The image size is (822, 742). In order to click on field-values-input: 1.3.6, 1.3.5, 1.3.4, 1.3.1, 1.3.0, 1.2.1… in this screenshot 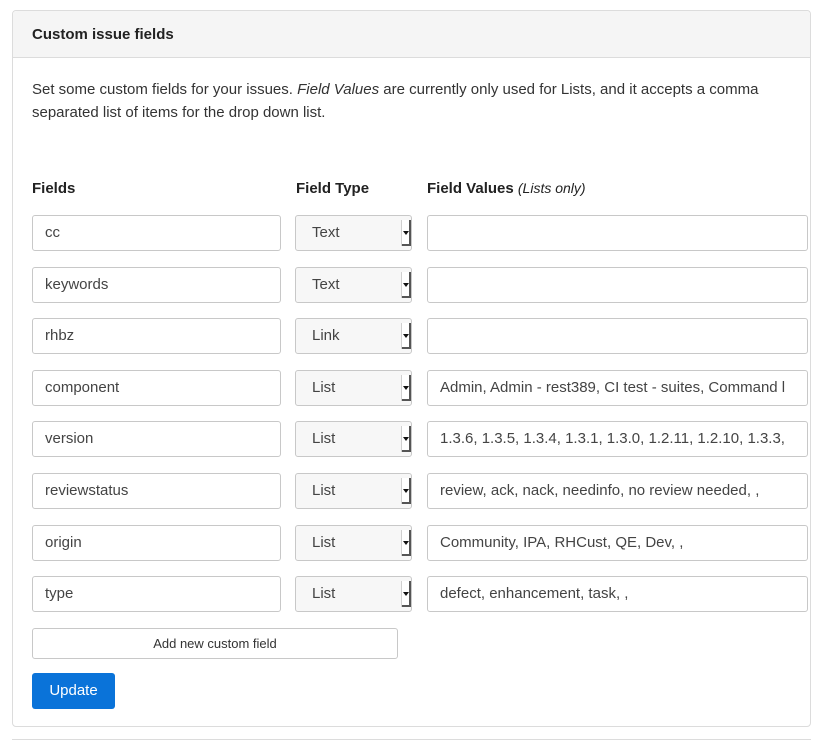, I will do `click(617, 439)`.